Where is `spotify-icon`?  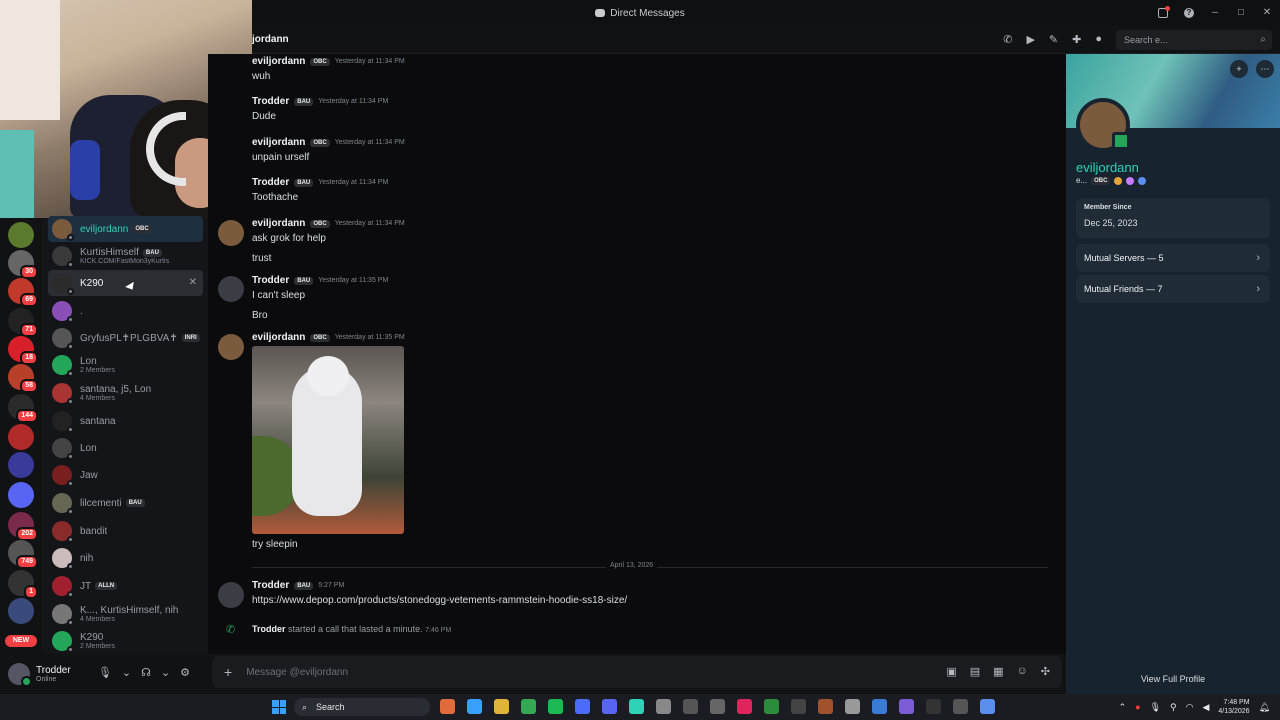
spotify-icon is located at coordinates (555, 706).